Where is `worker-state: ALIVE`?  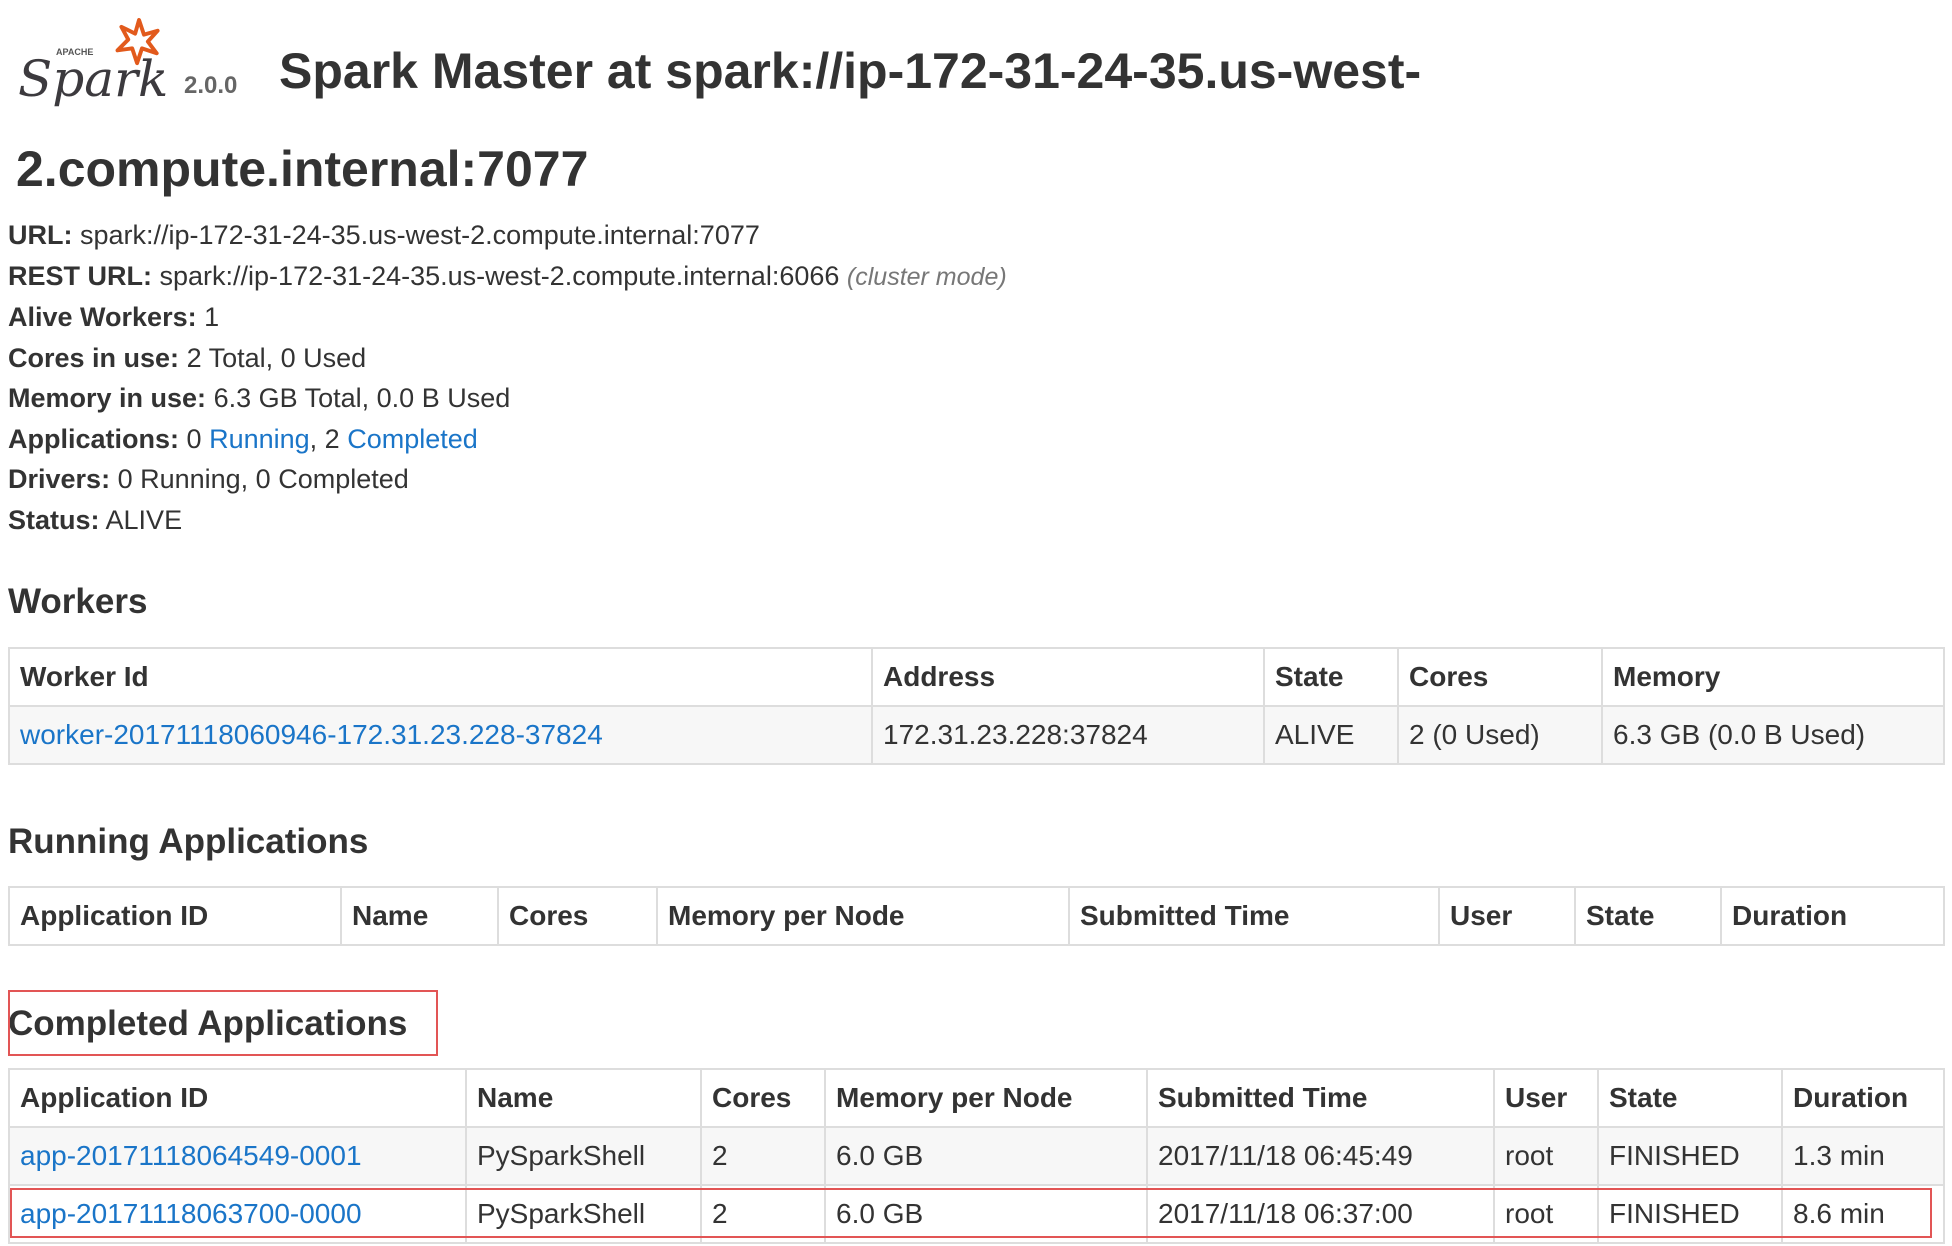 worker-state: ALIVE is located at coordinates (1331, 735).